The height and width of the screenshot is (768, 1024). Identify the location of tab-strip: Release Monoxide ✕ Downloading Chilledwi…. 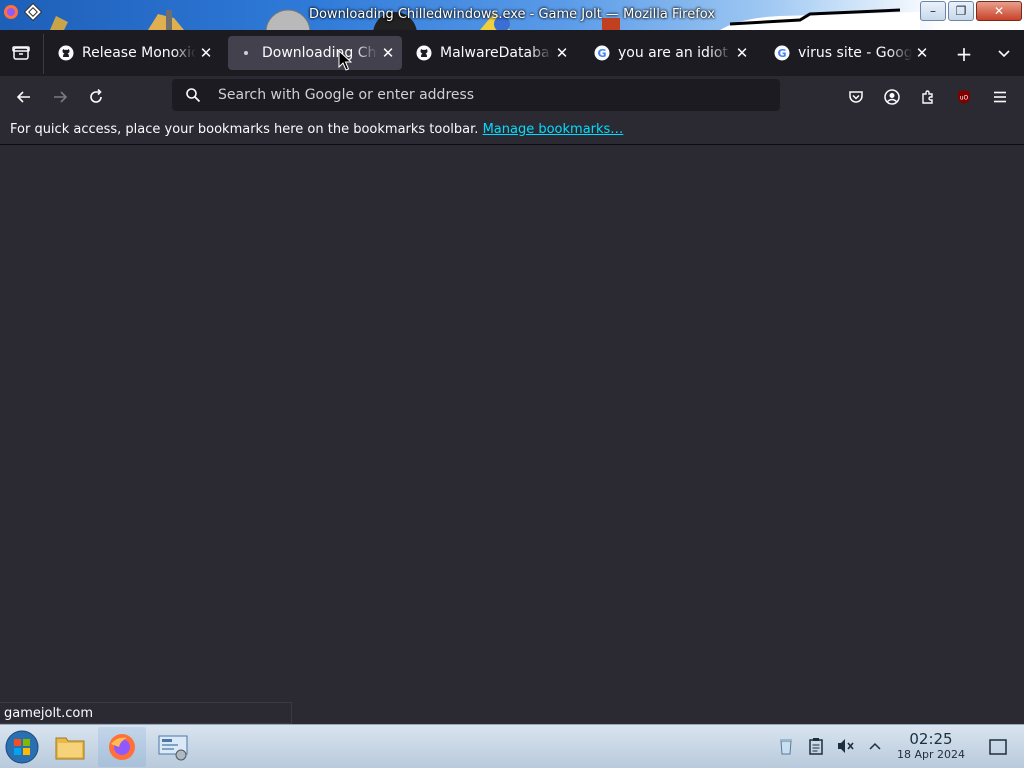
(512, 53).